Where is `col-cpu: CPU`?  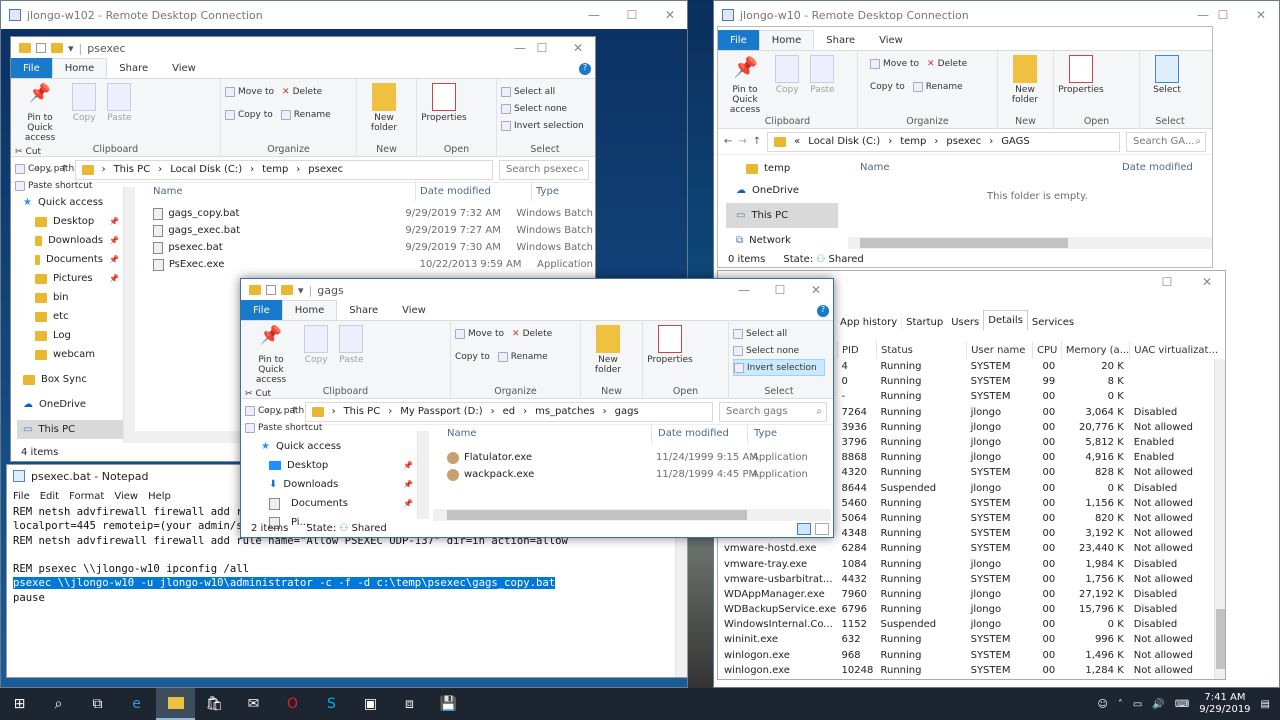 col-cpu: CPU is located at coordinates (1046, 350).